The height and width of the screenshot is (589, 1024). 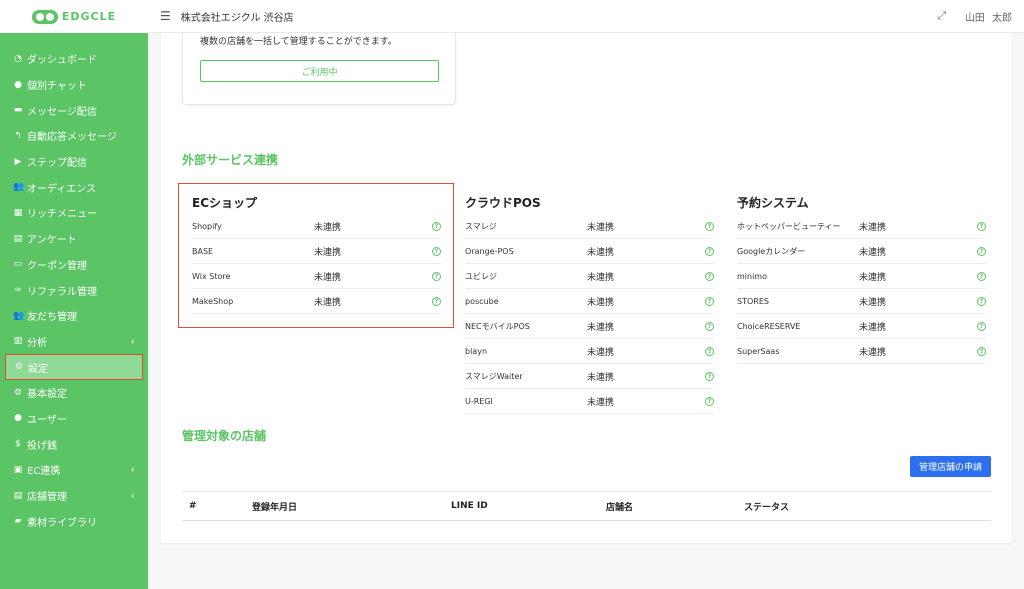 I want to click on service-name: NECモバイルPOS, so click(x=497, y=326).